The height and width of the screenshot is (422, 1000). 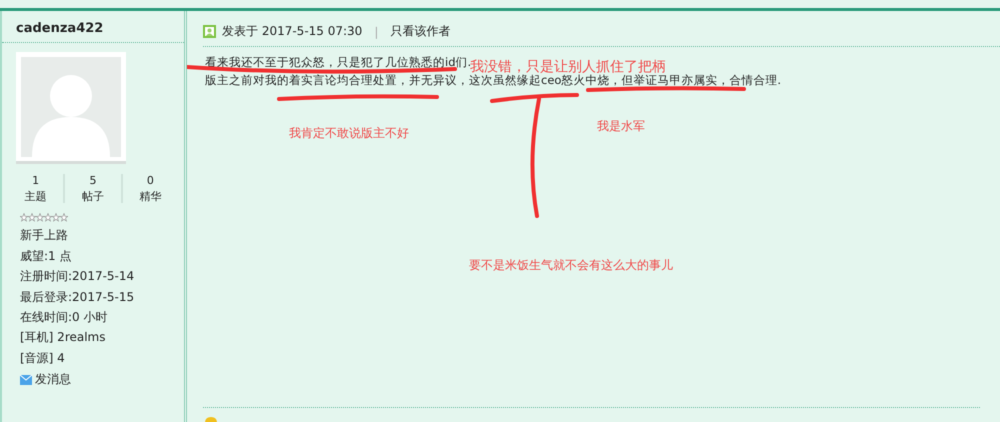 I want to click on stat-label: 主题, so click(x=35, y=197).